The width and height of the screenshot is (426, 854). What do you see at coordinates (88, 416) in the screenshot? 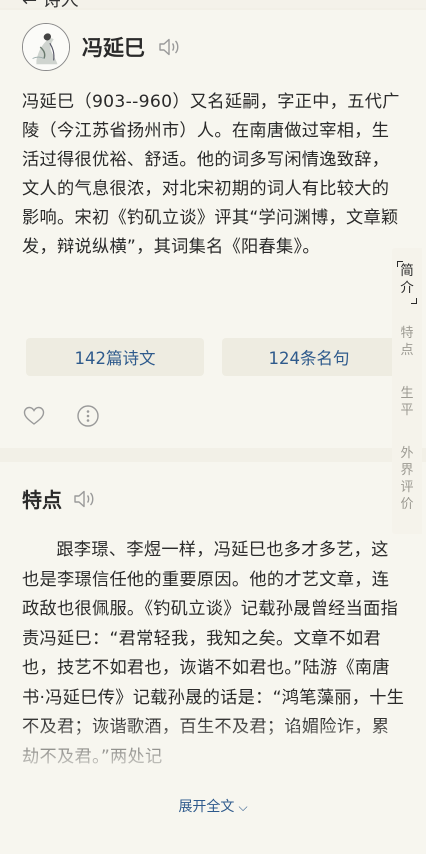
I see `more-icon` at bounding box center [88, 416].